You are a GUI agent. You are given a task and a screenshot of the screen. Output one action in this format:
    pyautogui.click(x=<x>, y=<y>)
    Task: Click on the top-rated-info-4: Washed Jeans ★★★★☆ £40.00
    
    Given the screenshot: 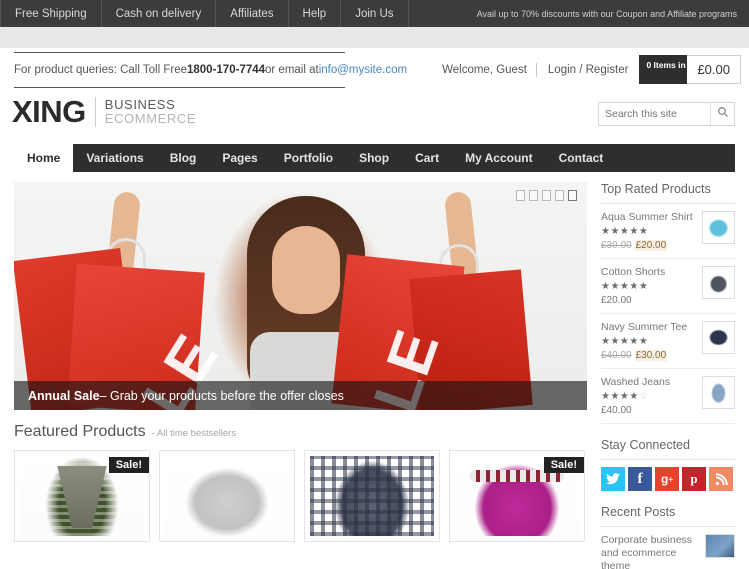 What is the action you would take?
    pyautogui.click(x=651, y=396)
    